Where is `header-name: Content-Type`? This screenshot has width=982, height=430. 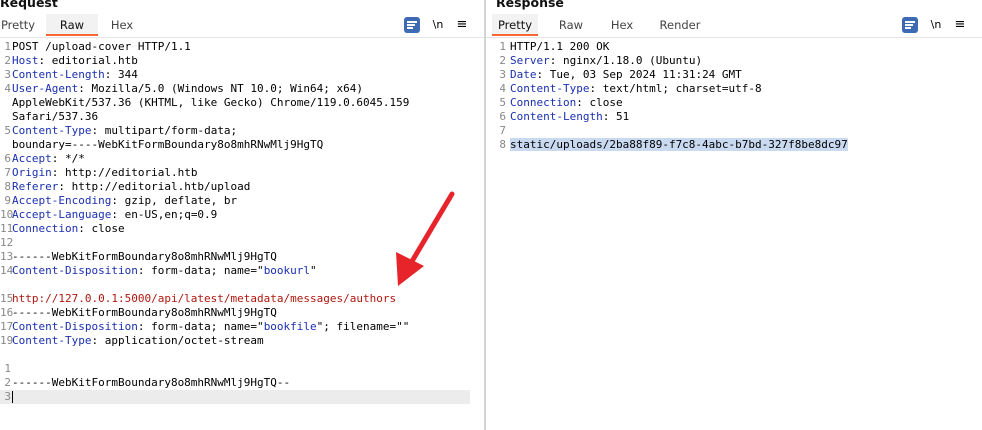
header-name: Content-Type is located at coordinates (52, 340).